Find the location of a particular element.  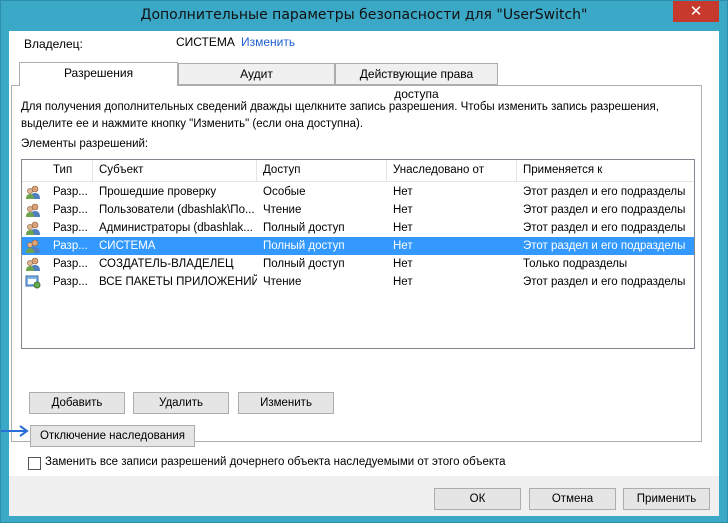

column-header-access: Доступ is located at coordinates (322, 171).